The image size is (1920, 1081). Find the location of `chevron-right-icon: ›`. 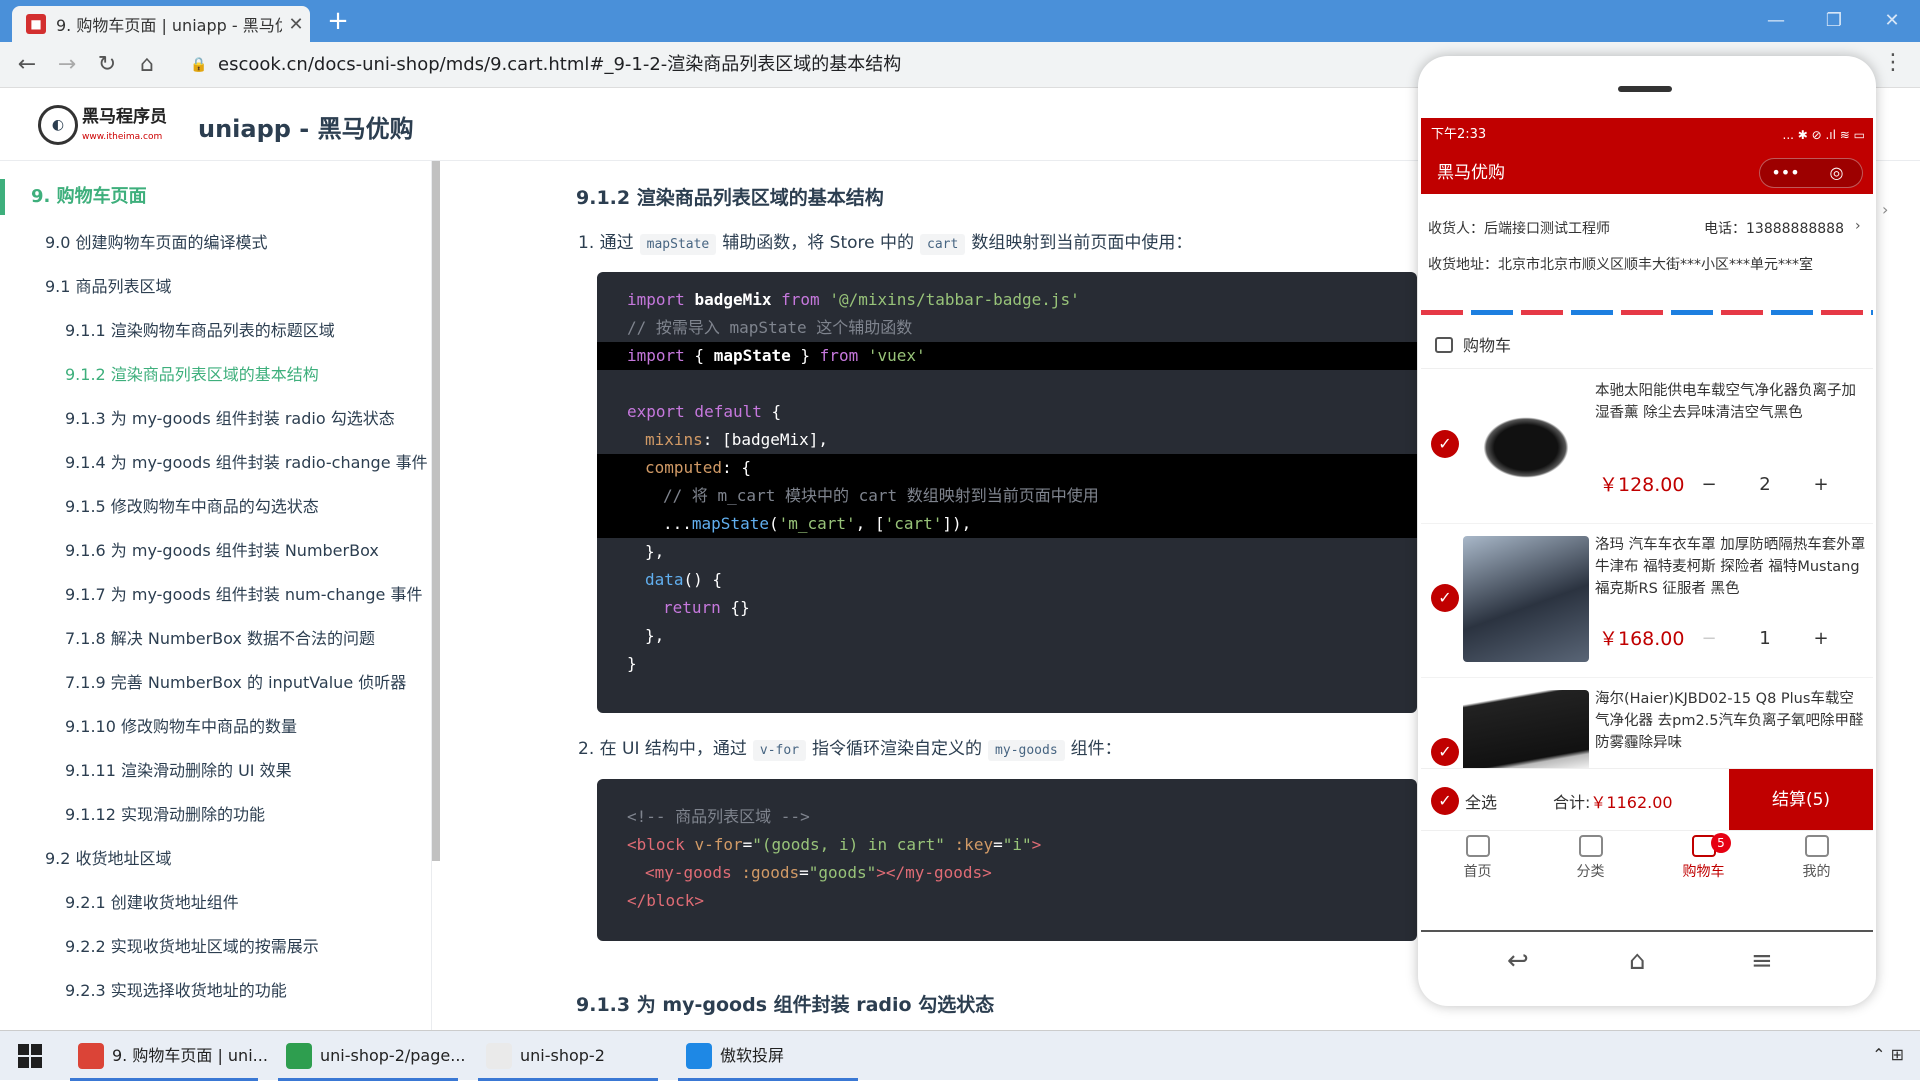

chevron-right-icon: › is located at coordinates (1858, 226).